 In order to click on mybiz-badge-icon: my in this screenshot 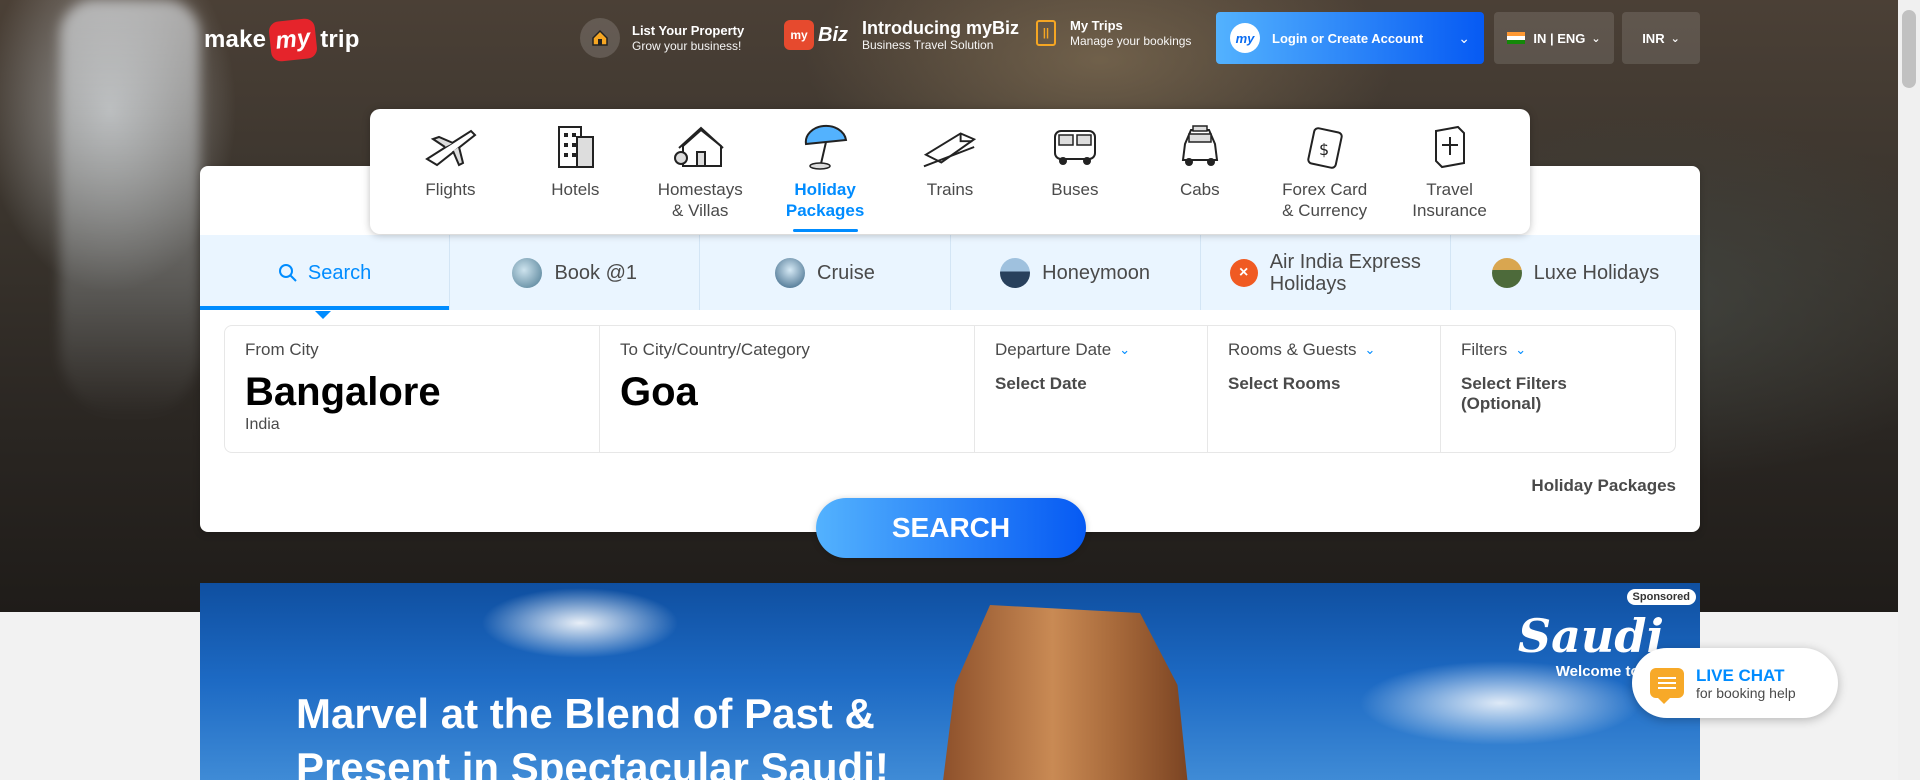, I will do `click(799, 35)`.